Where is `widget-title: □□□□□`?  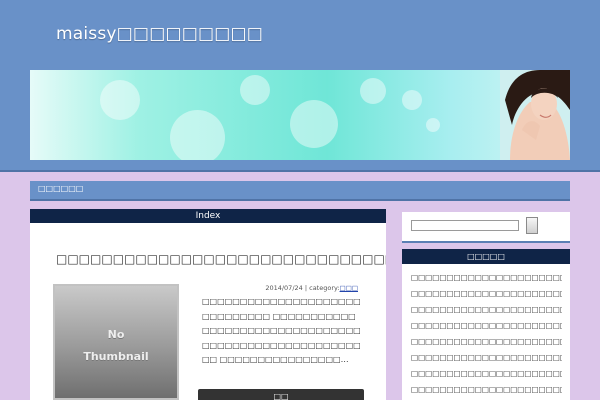 widget-title: □□□□□ is located at coordinates (486, 256).